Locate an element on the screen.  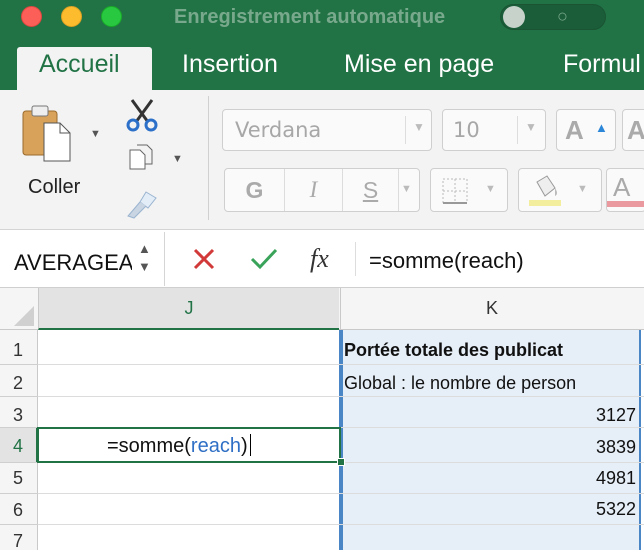
minimize-window-button is located at coordinates (71, 16).